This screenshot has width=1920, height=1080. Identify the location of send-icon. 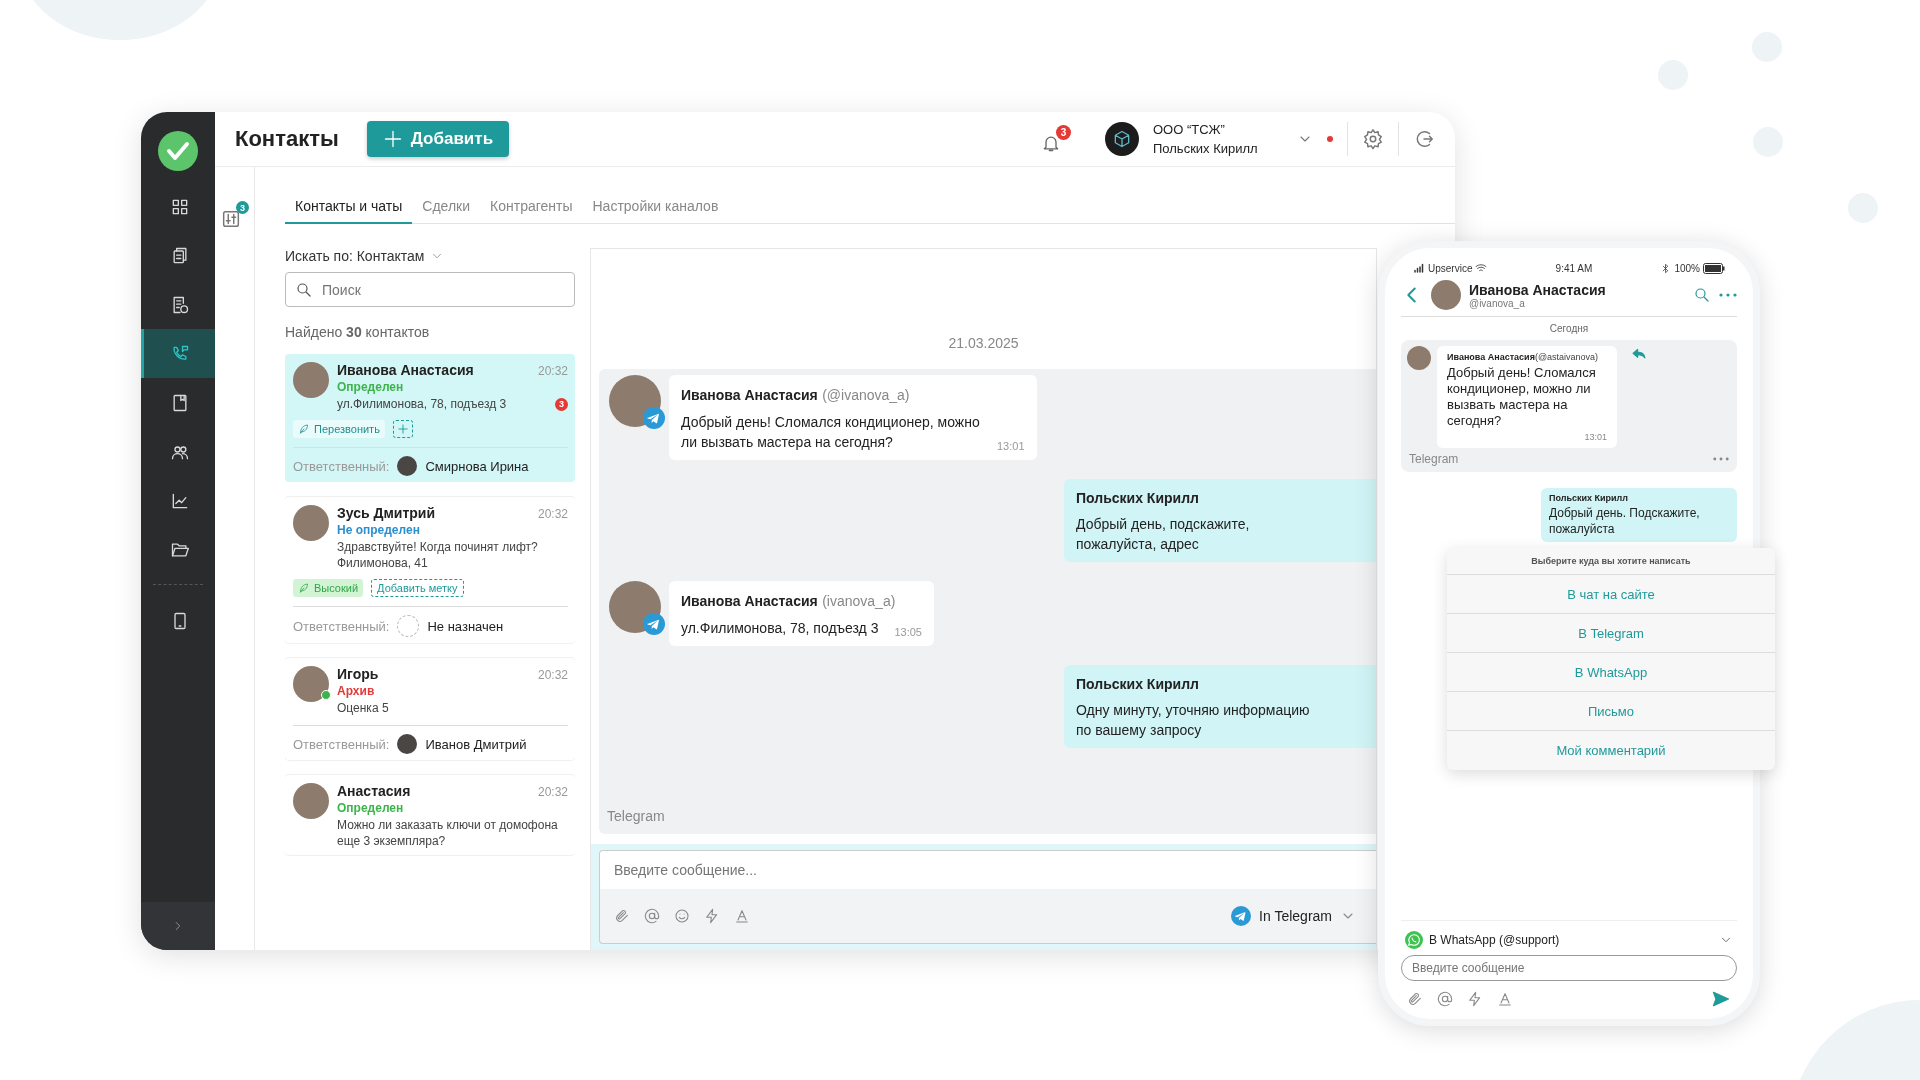
(1721, 999).